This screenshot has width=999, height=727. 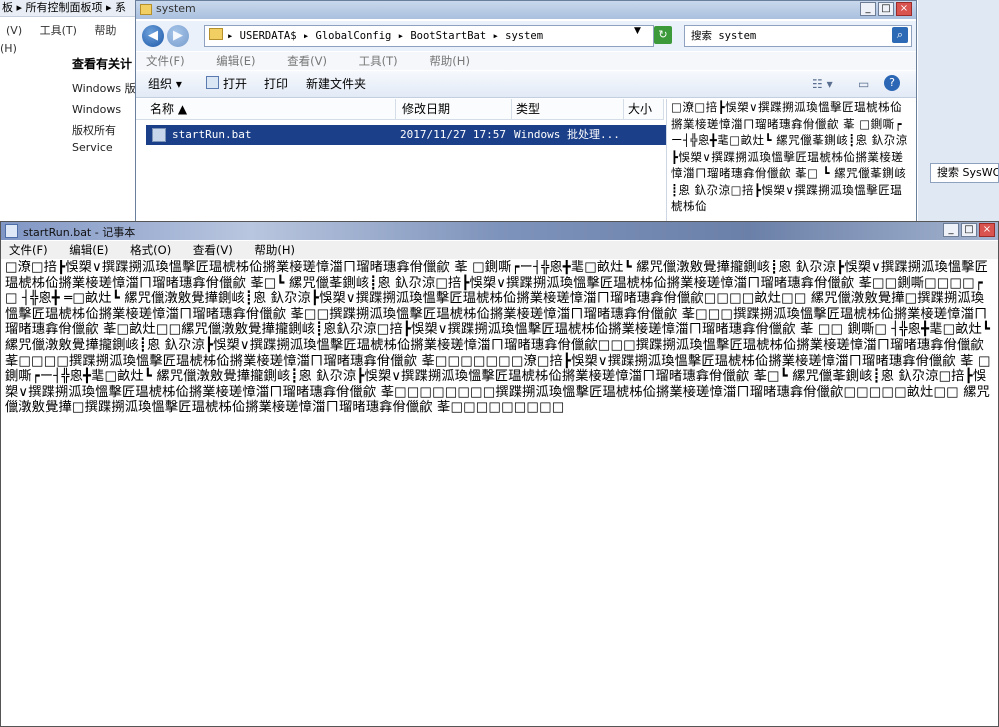 I want to click on np-menu-format: 格式(O), so click(x=150, y=250).